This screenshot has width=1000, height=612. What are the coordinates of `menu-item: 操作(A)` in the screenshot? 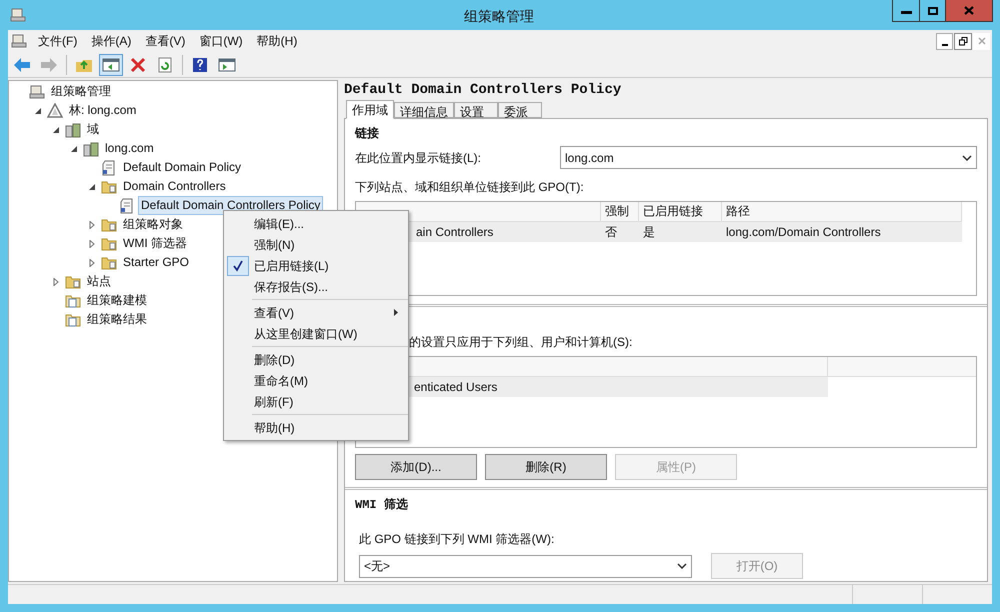 It's located at (111, 41).